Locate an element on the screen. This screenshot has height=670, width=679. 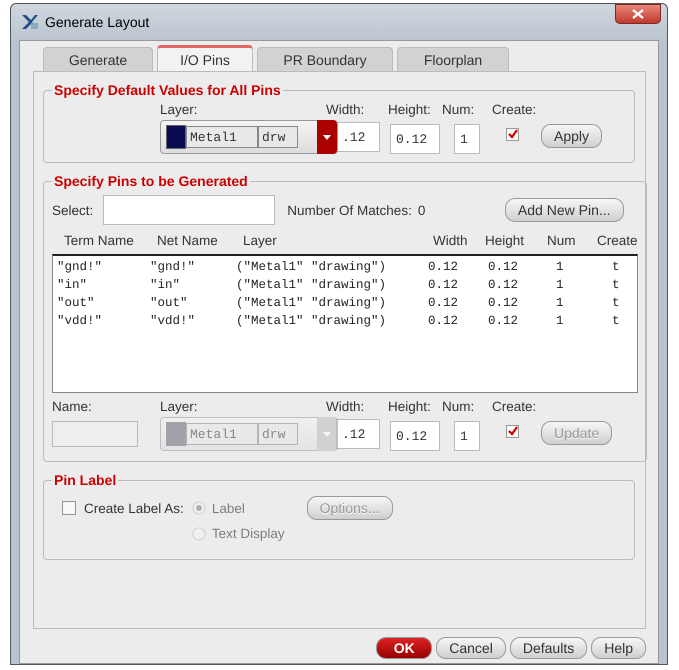
group-title: Specify Default Values for All Pins is located at coordinates (167, 90).